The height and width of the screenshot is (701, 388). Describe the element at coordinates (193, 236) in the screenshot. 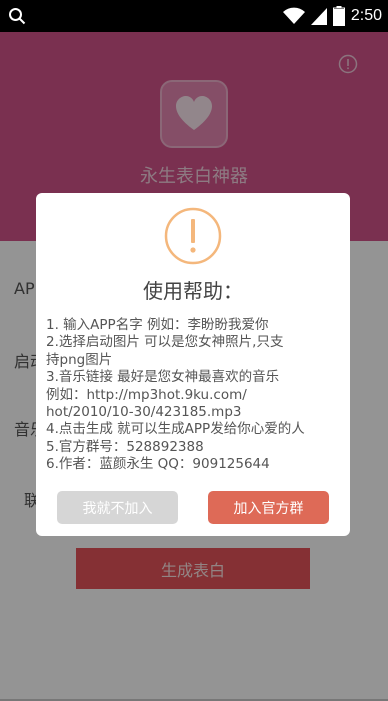

I see `warning-icon` at that location.